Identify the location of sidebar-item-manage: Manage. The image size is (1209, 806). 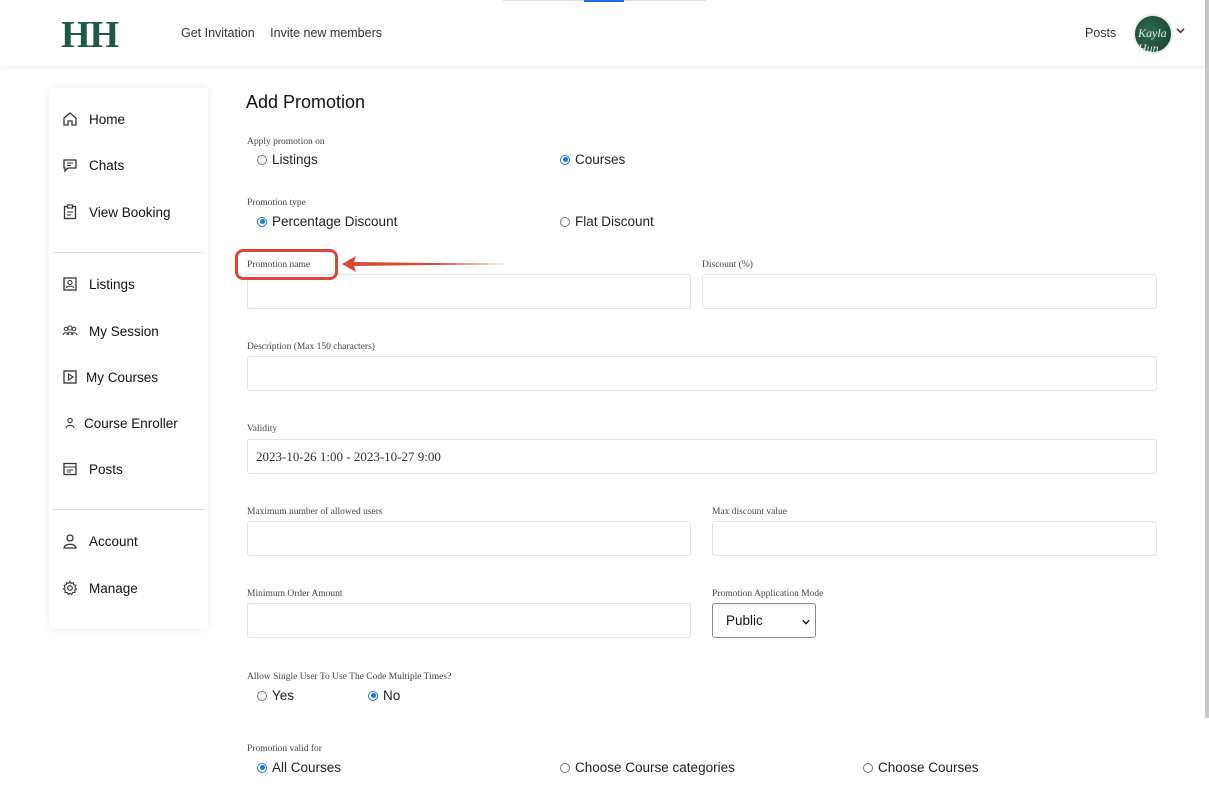
(100, 588).